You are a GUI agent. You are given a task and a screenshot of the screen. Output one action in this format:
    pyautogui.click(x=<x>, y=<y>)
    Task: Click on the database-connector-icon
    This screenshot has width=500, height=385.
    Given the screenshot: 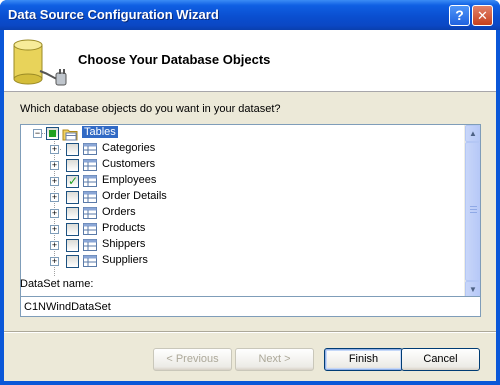 What is the action you would take?
    pyautogui.click(x=40, y=62)
    